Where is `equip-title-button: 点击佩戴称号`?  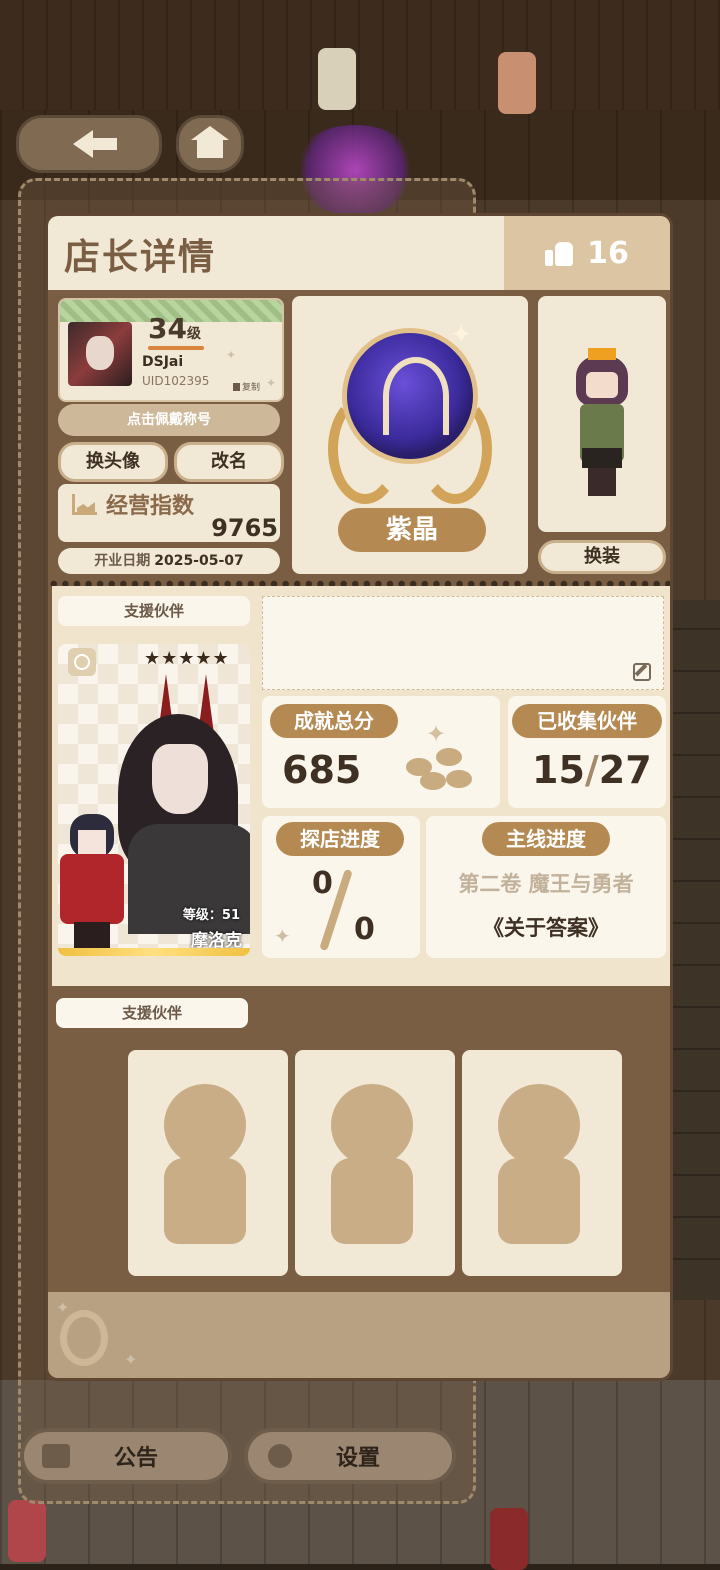
equip-title-button: 点击佩戴称号 is located at coordinates (169, 420).